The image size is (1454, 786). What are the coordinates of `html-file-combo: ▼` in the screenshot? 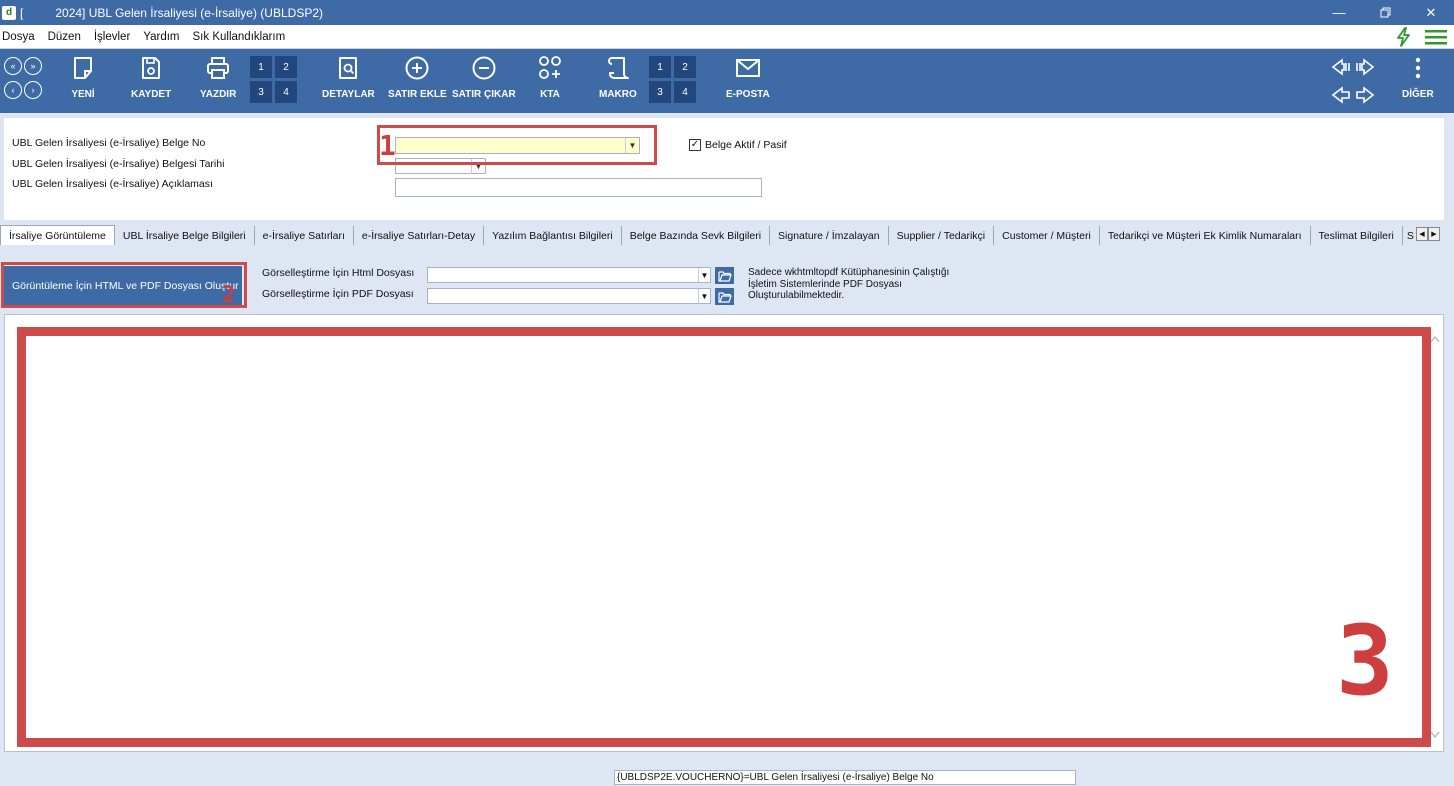 It's located at (569, 275).